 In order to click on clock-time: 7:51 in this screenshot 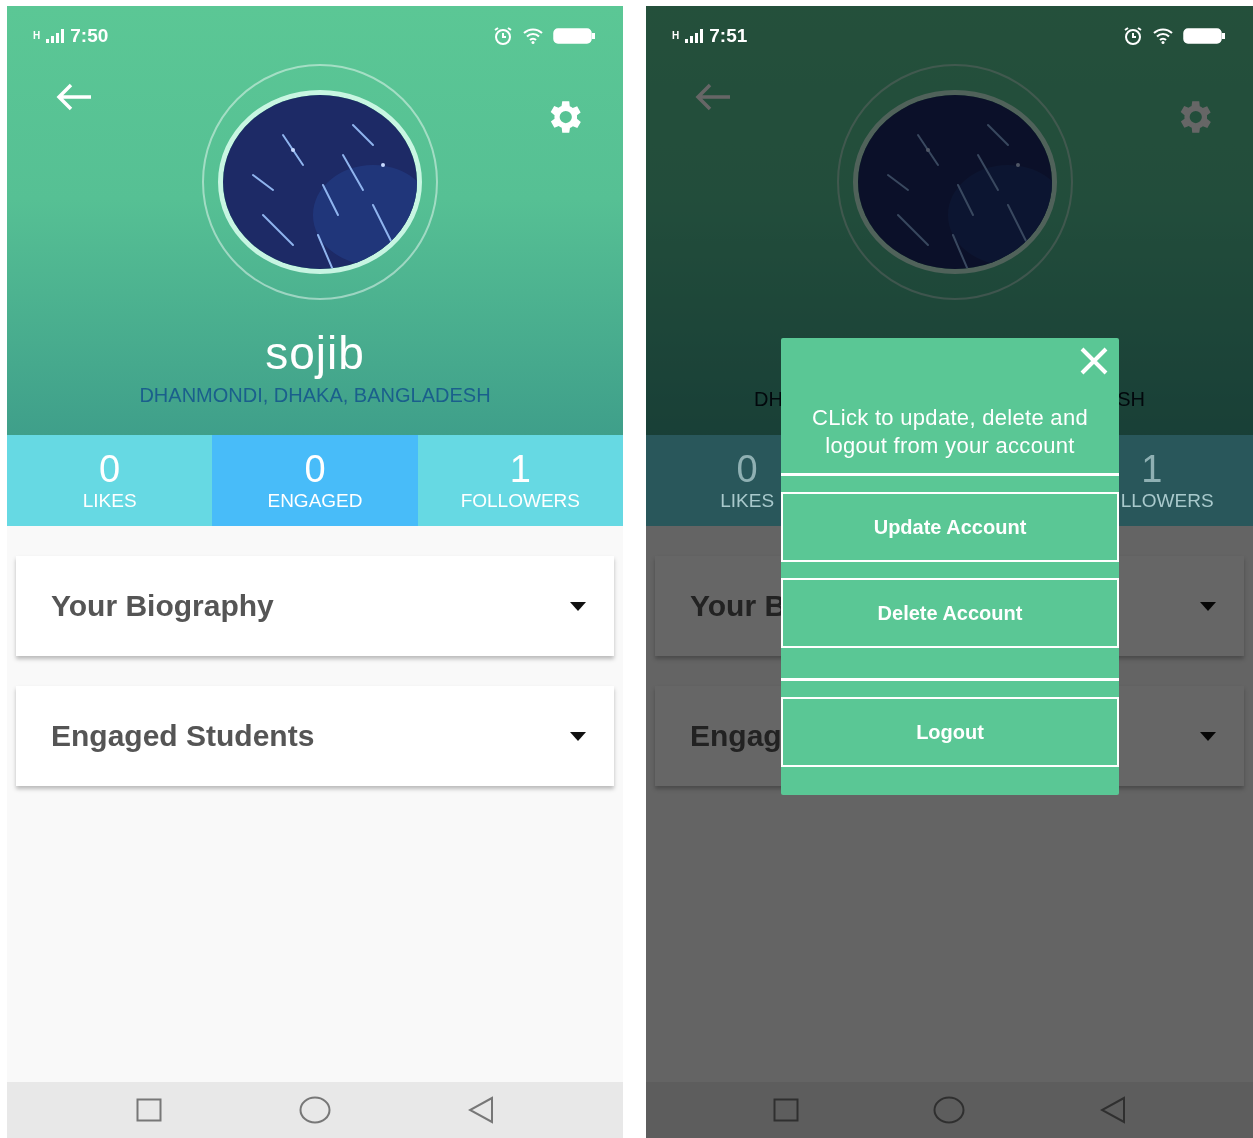, I will do `click(728, 36)`.